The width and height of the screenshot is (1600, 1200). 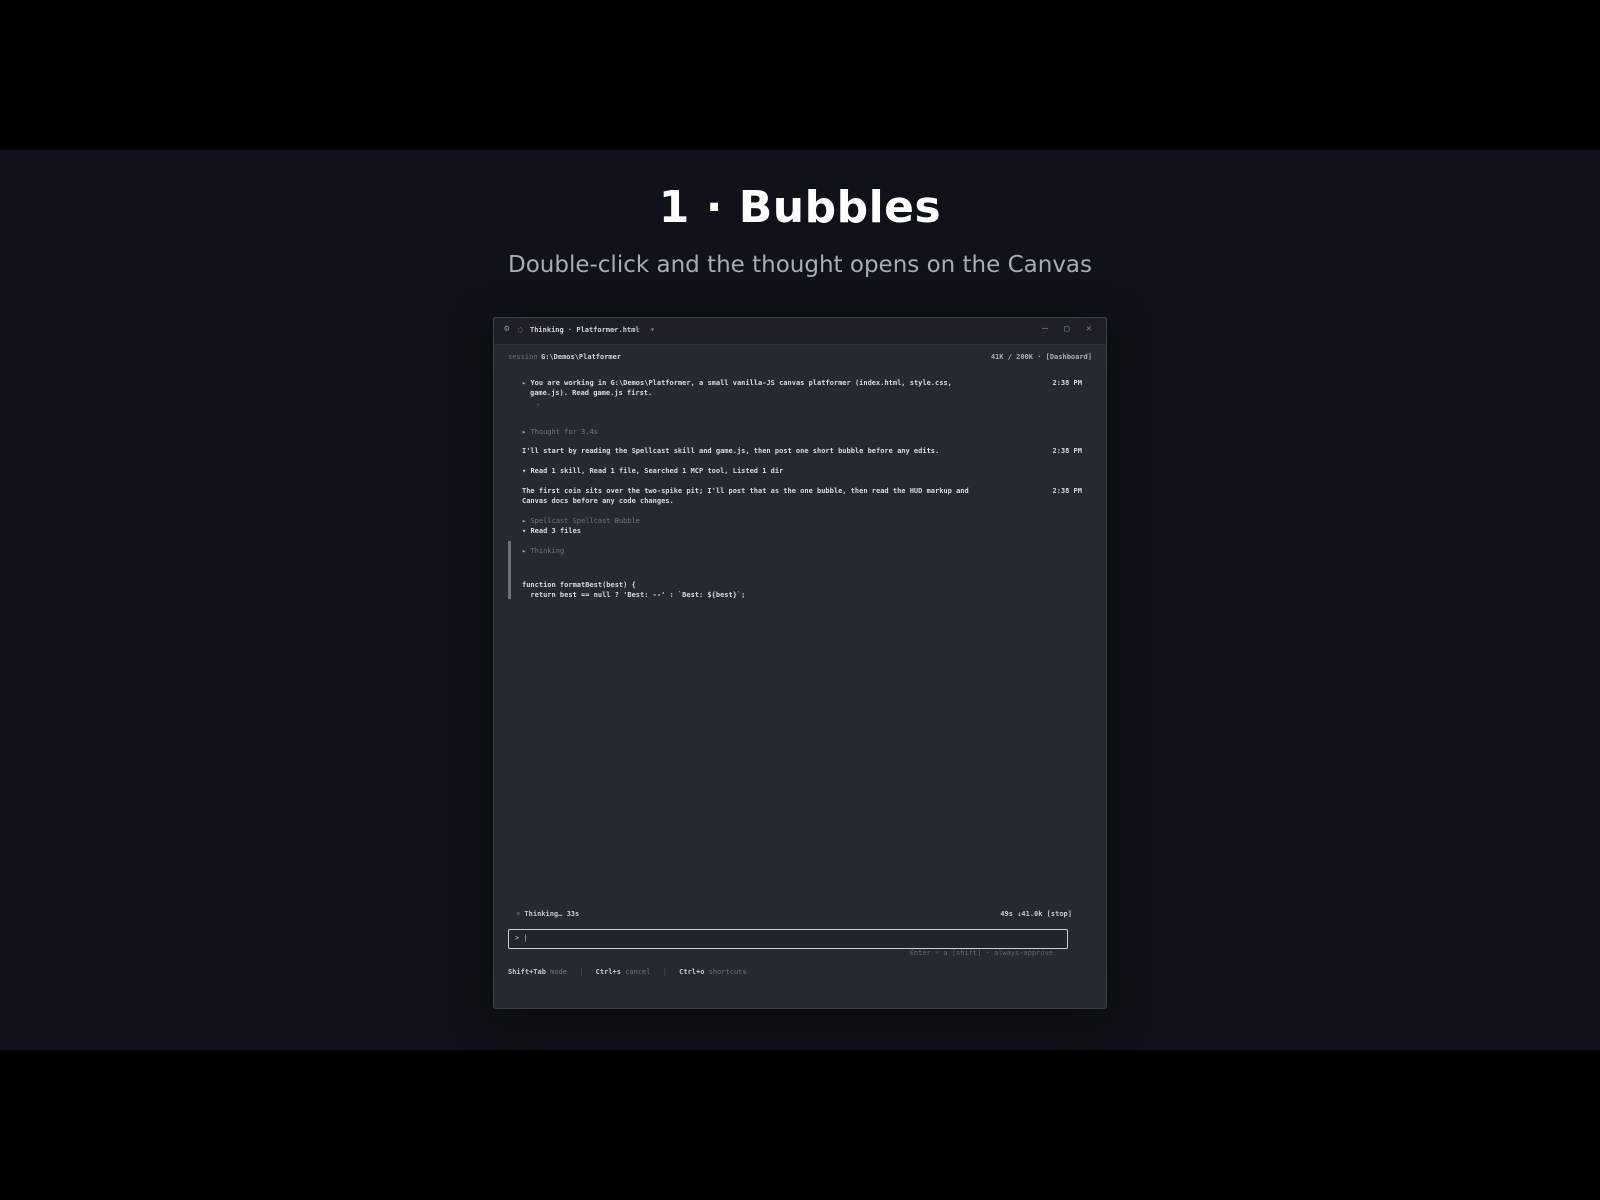 What do you see at coordinates (816, 403) in the screenshot?
I see `collapse-icon: ⌄` at bounding box center [816, 403].